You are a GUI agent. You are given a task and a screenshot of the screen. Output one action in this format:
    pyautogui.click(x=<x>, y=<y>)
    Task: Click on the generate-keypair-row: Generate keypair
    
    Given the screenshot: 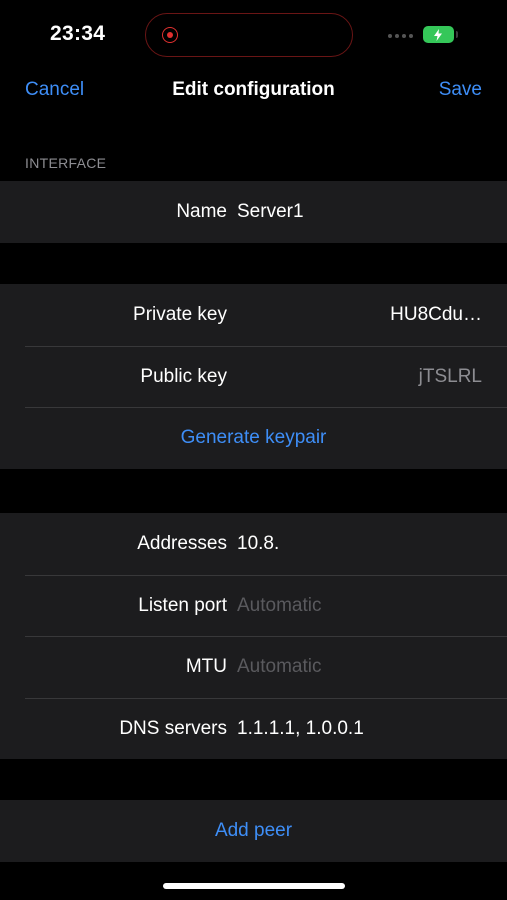 What is the action you would take?
    pyautogui.click(x=253, y=438)
    